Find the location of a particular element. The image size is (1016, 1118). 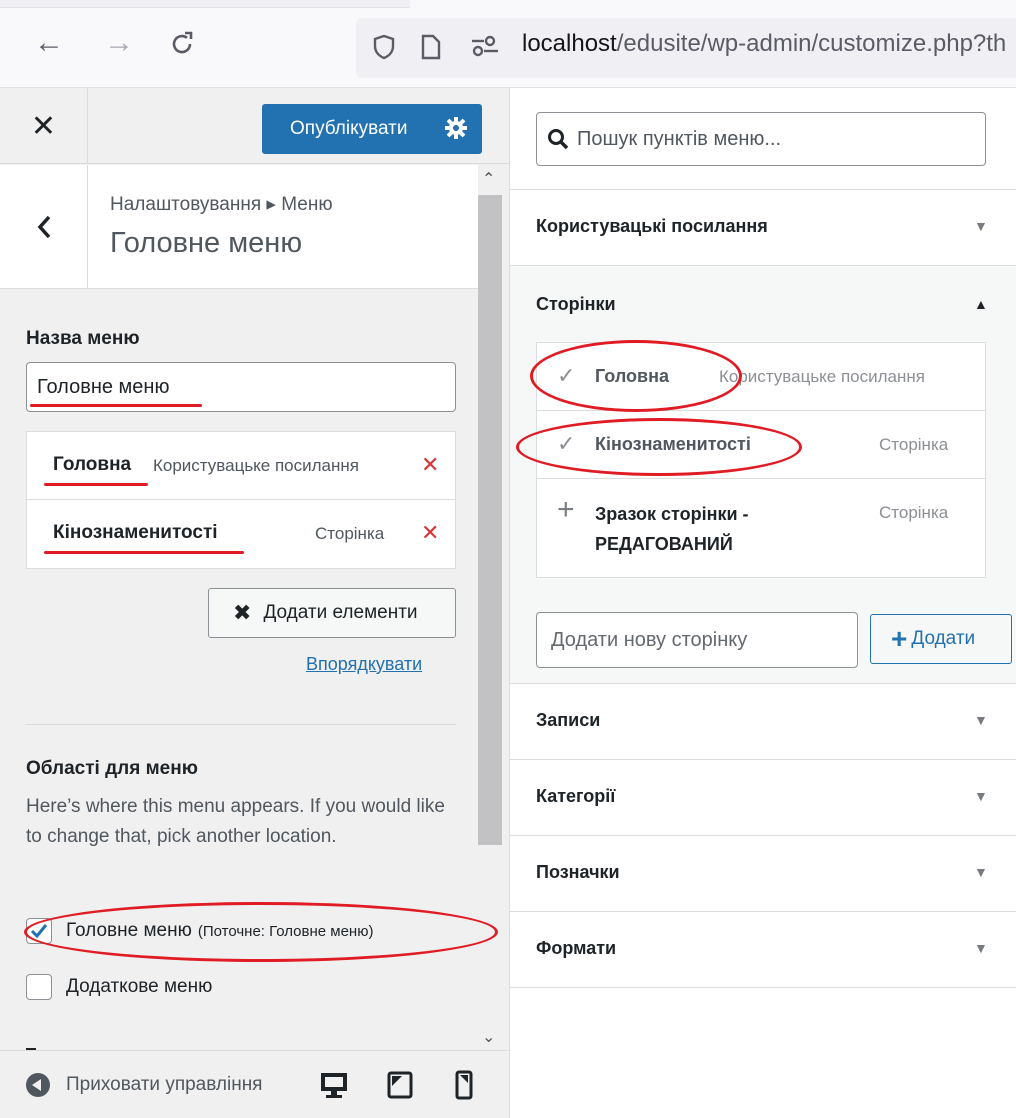

hide-controls-label: Приховати управління is located at coordinates (164, 1084).